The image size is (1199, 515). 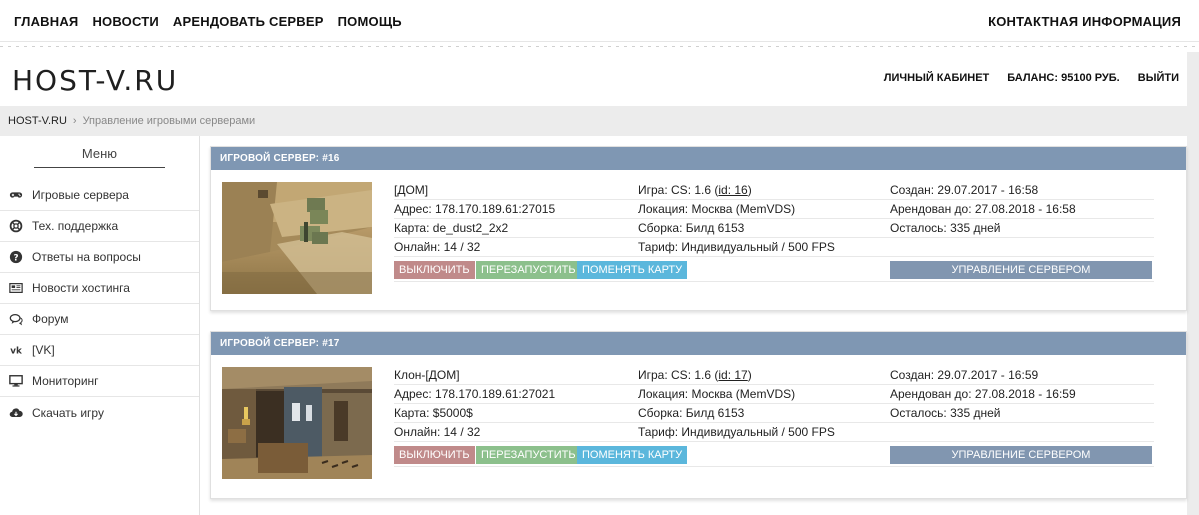 I want to click on cloud-download-icon, so click(x=16, y=413).